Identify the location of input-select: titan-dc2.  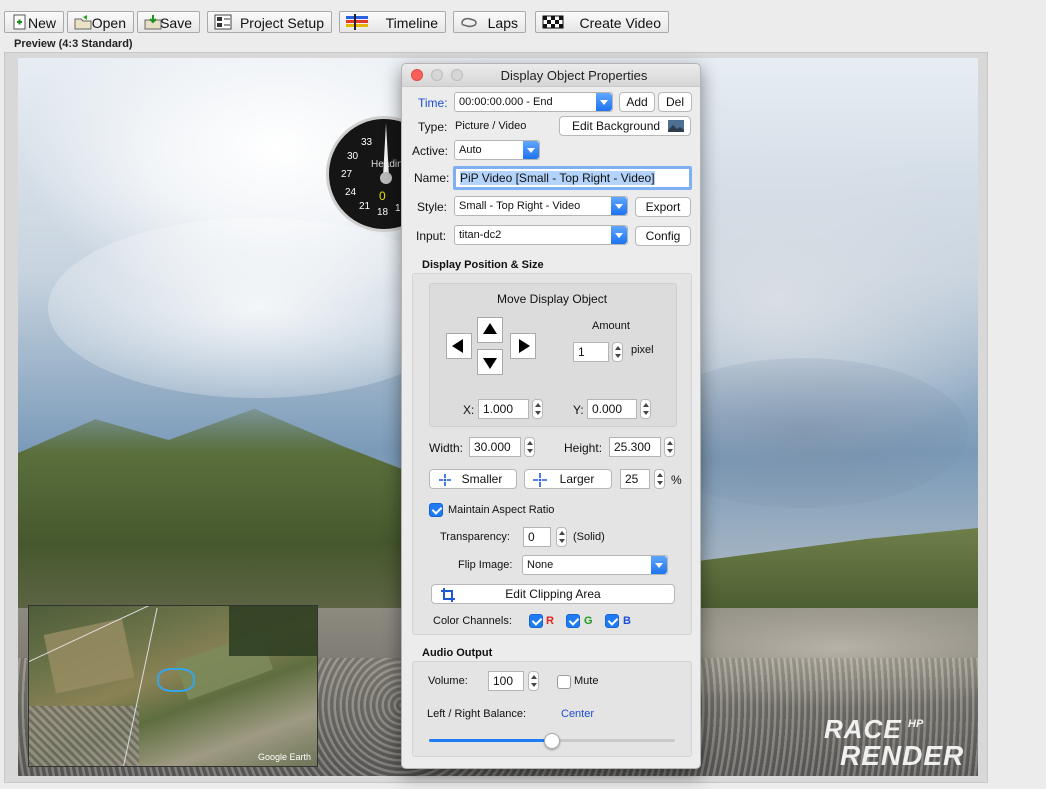
(541, 235).